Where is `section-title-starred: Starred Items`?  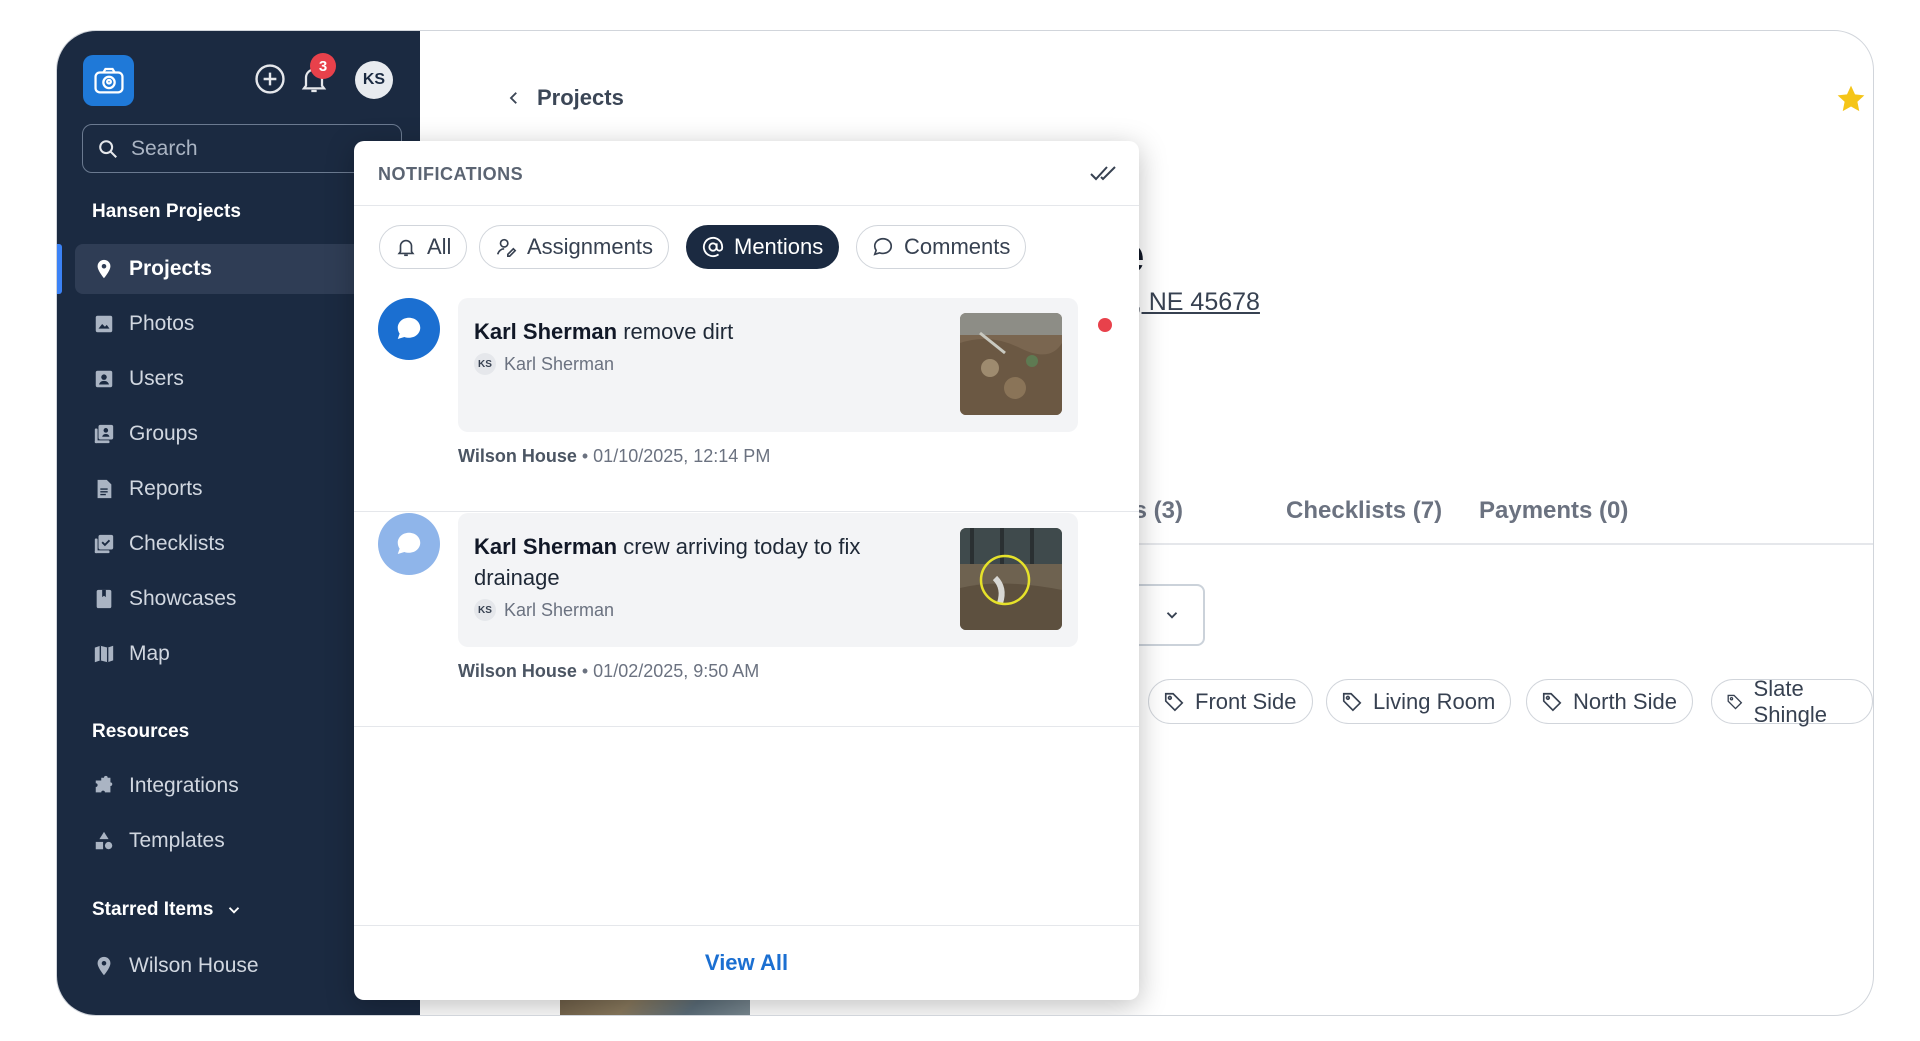 section-title-starred: Starred Items is located at coordinates (153, 909).